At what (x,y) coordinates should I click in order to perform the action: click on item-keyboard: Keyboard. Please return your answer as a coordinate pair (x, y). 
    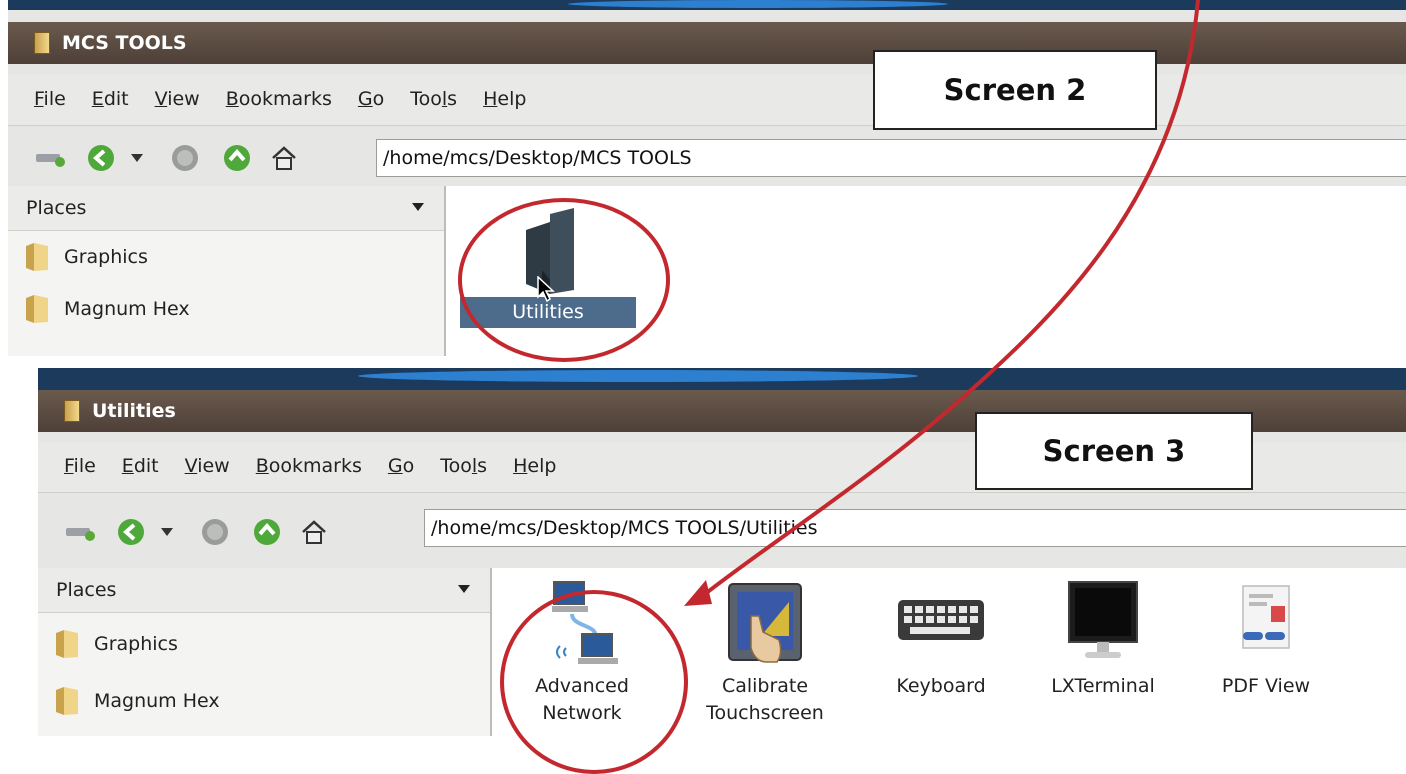
    Looking at the image, I should click on (941, 638).